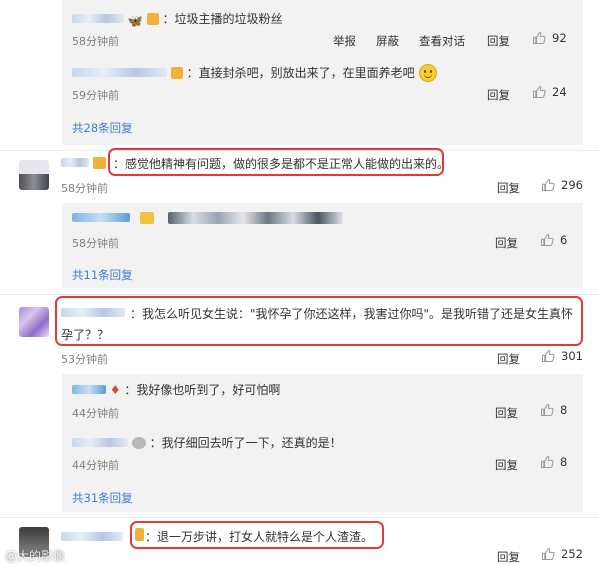 The image size is (599, 565). I want to click on reply-item: ：我仔细回去听了一下，还真的是！, so click(207, 442).